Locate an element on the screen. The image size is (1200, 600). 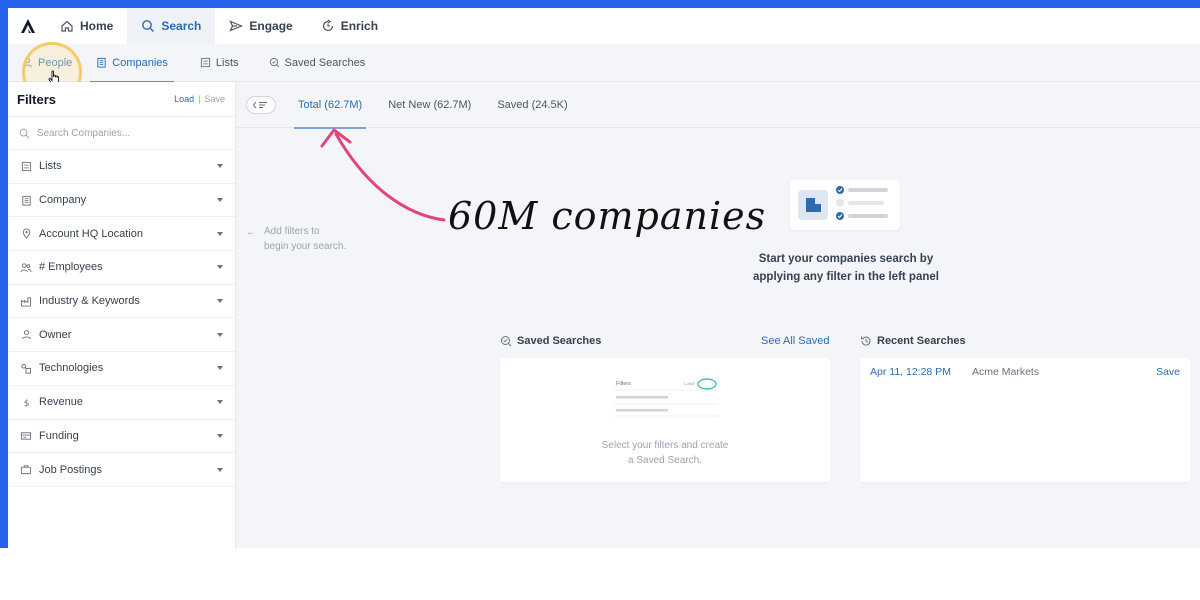
filter-industry-keywords: Industry & Keywords is located at coordinates (121, 302).